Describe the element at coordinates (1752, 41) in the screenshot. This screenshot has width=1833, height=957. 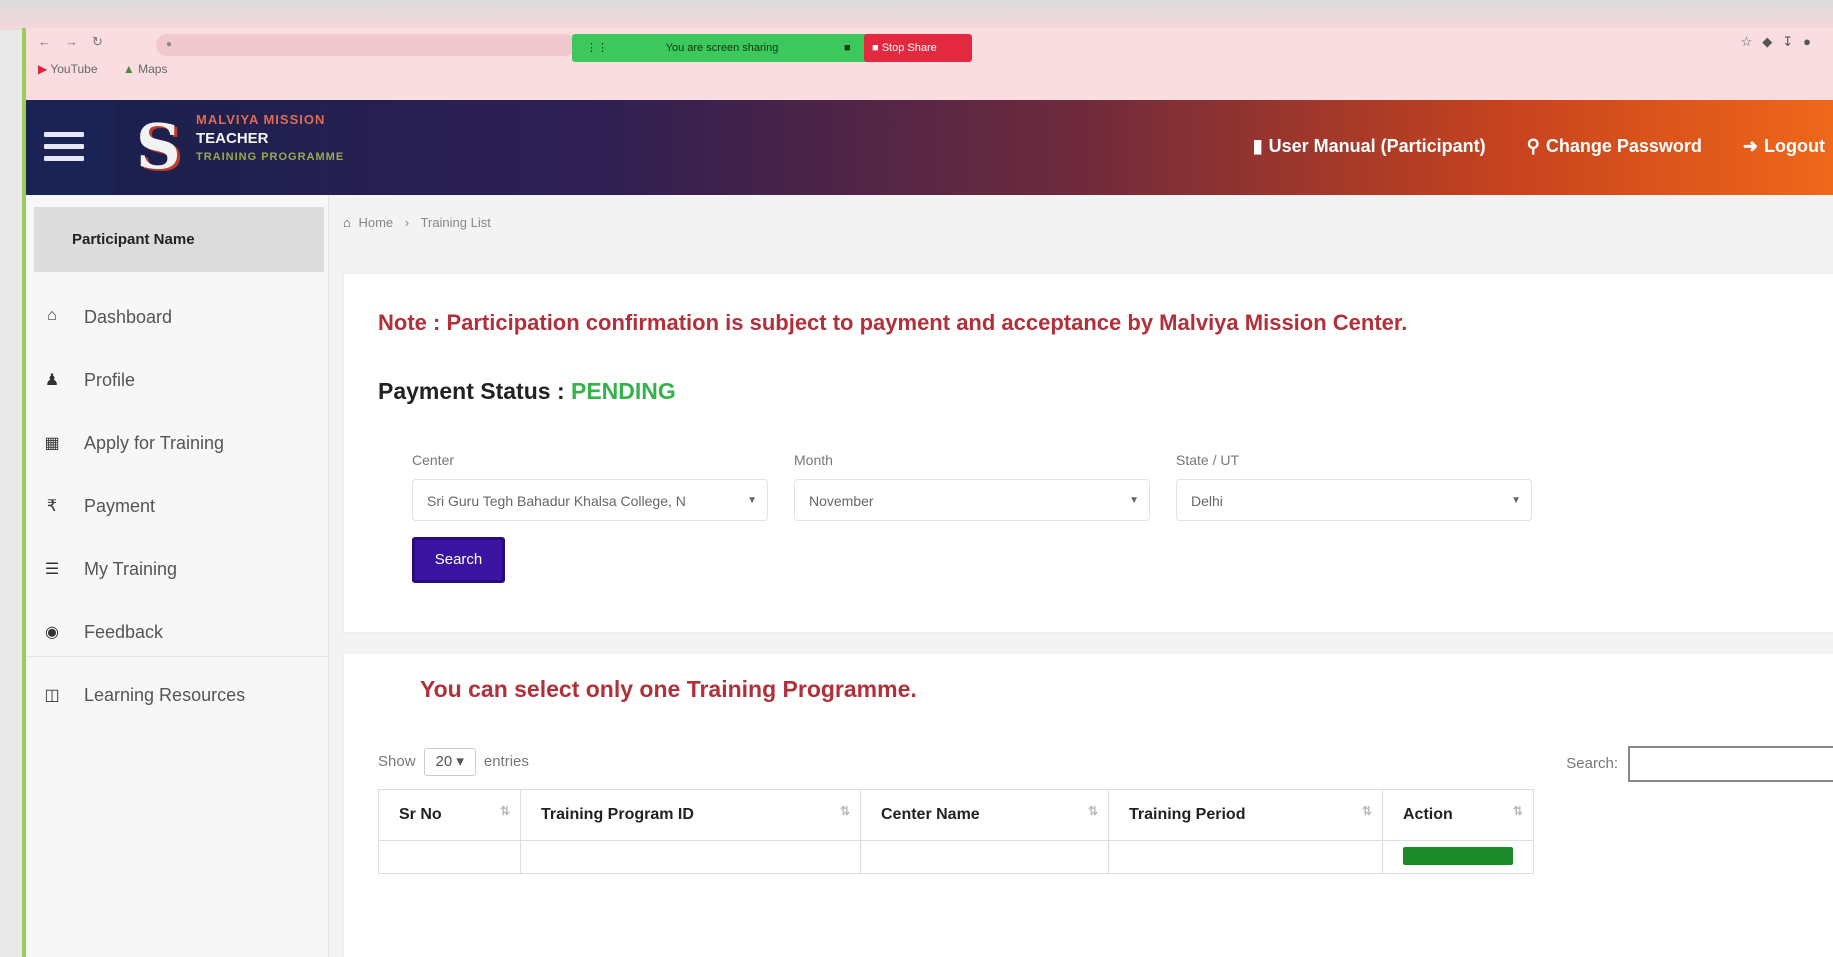
I see `star-icon: ☆` at that location.